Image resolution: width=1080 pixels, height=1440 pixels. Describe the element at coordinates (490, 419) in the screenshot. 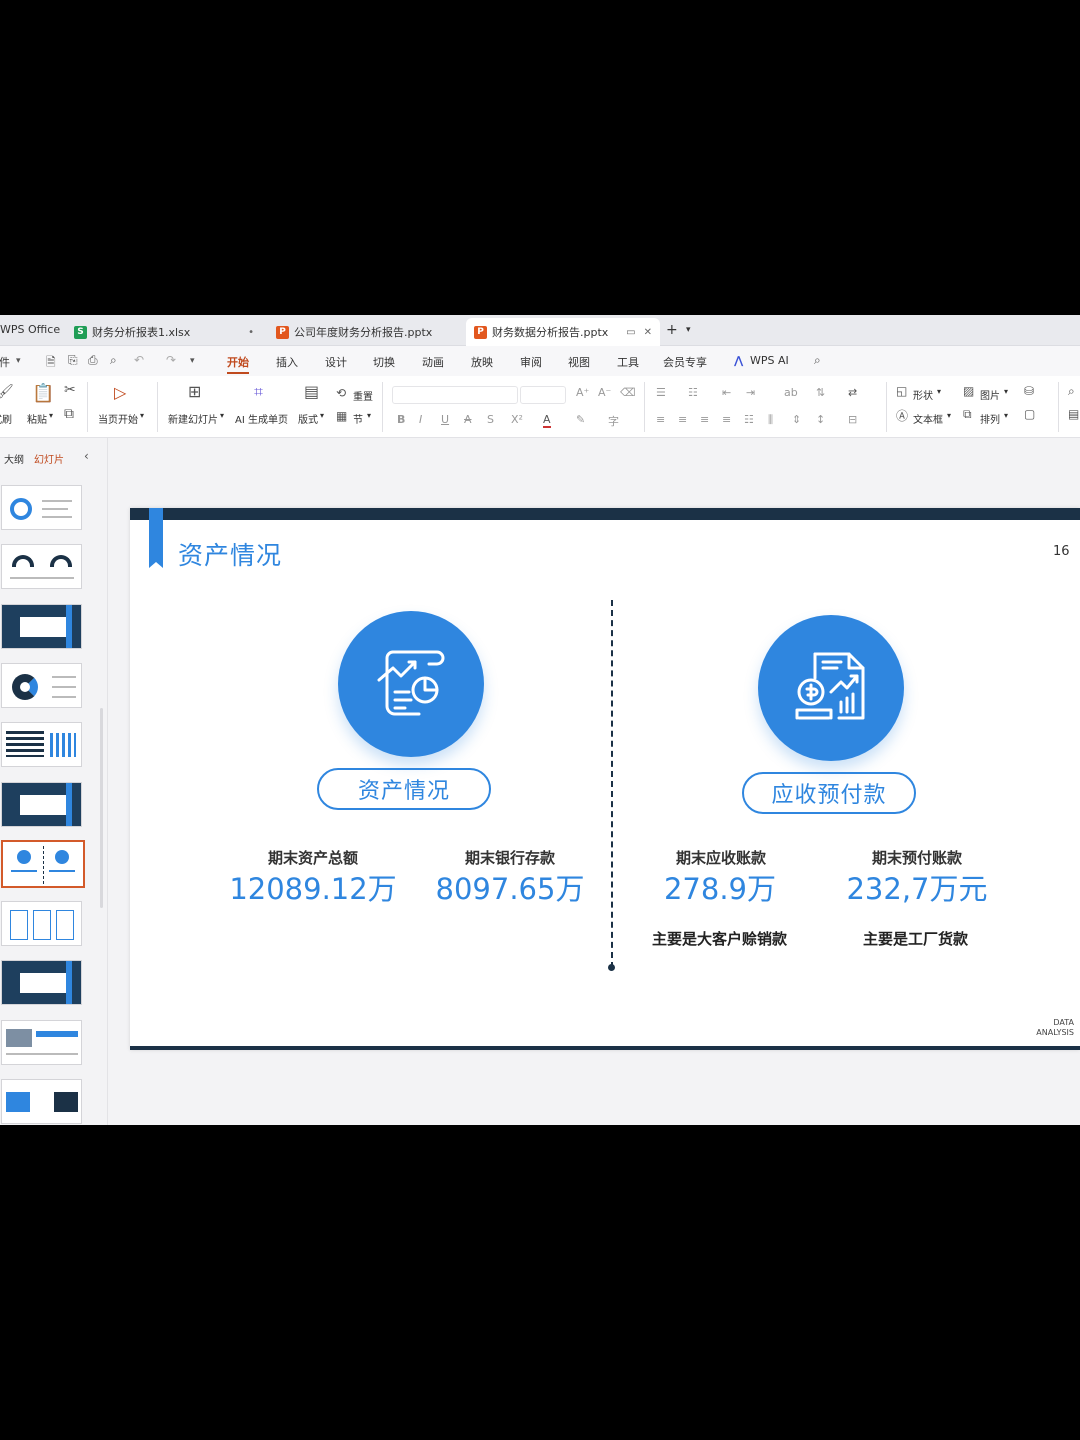

I see `shadow-icon: S` at that location.